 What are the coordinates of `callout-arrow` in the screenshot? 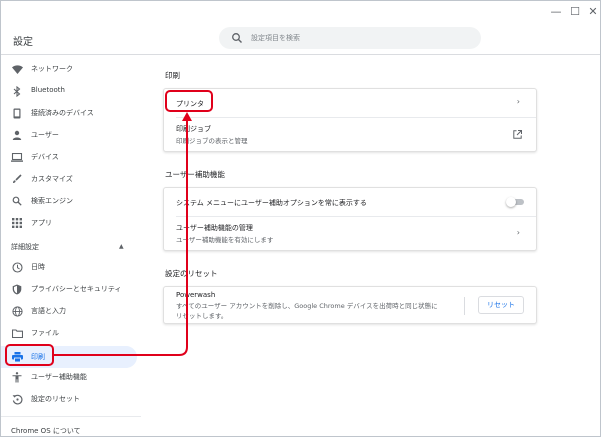 It's located at (123, 234).